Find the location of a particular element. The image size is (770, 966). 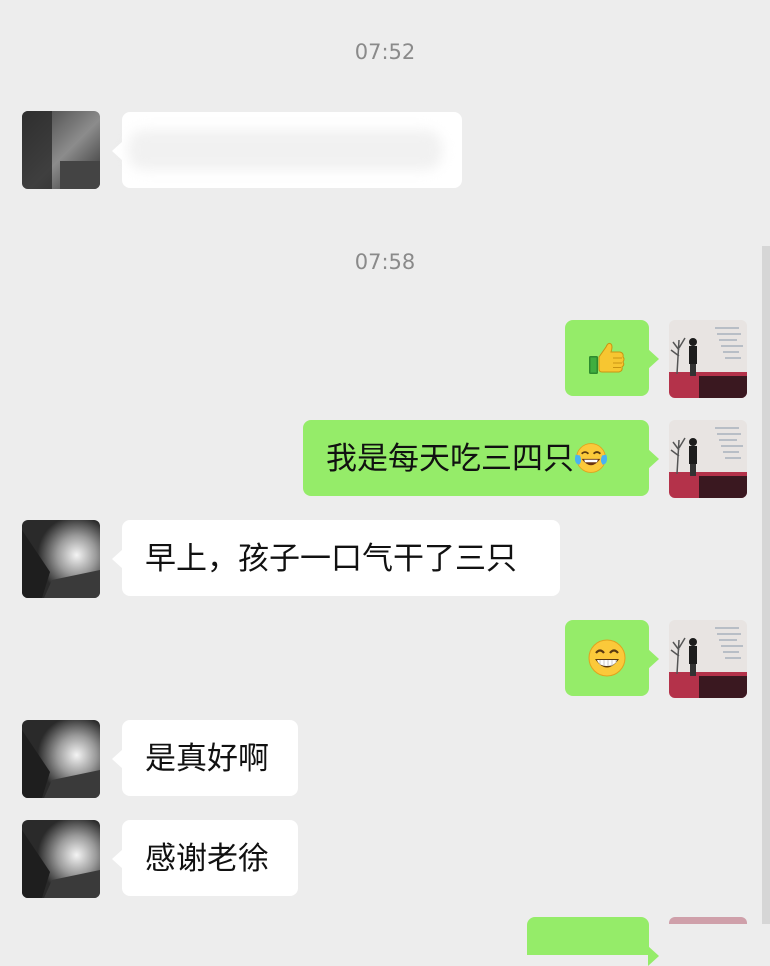

blurred-content is located at coordinates (285, 150).